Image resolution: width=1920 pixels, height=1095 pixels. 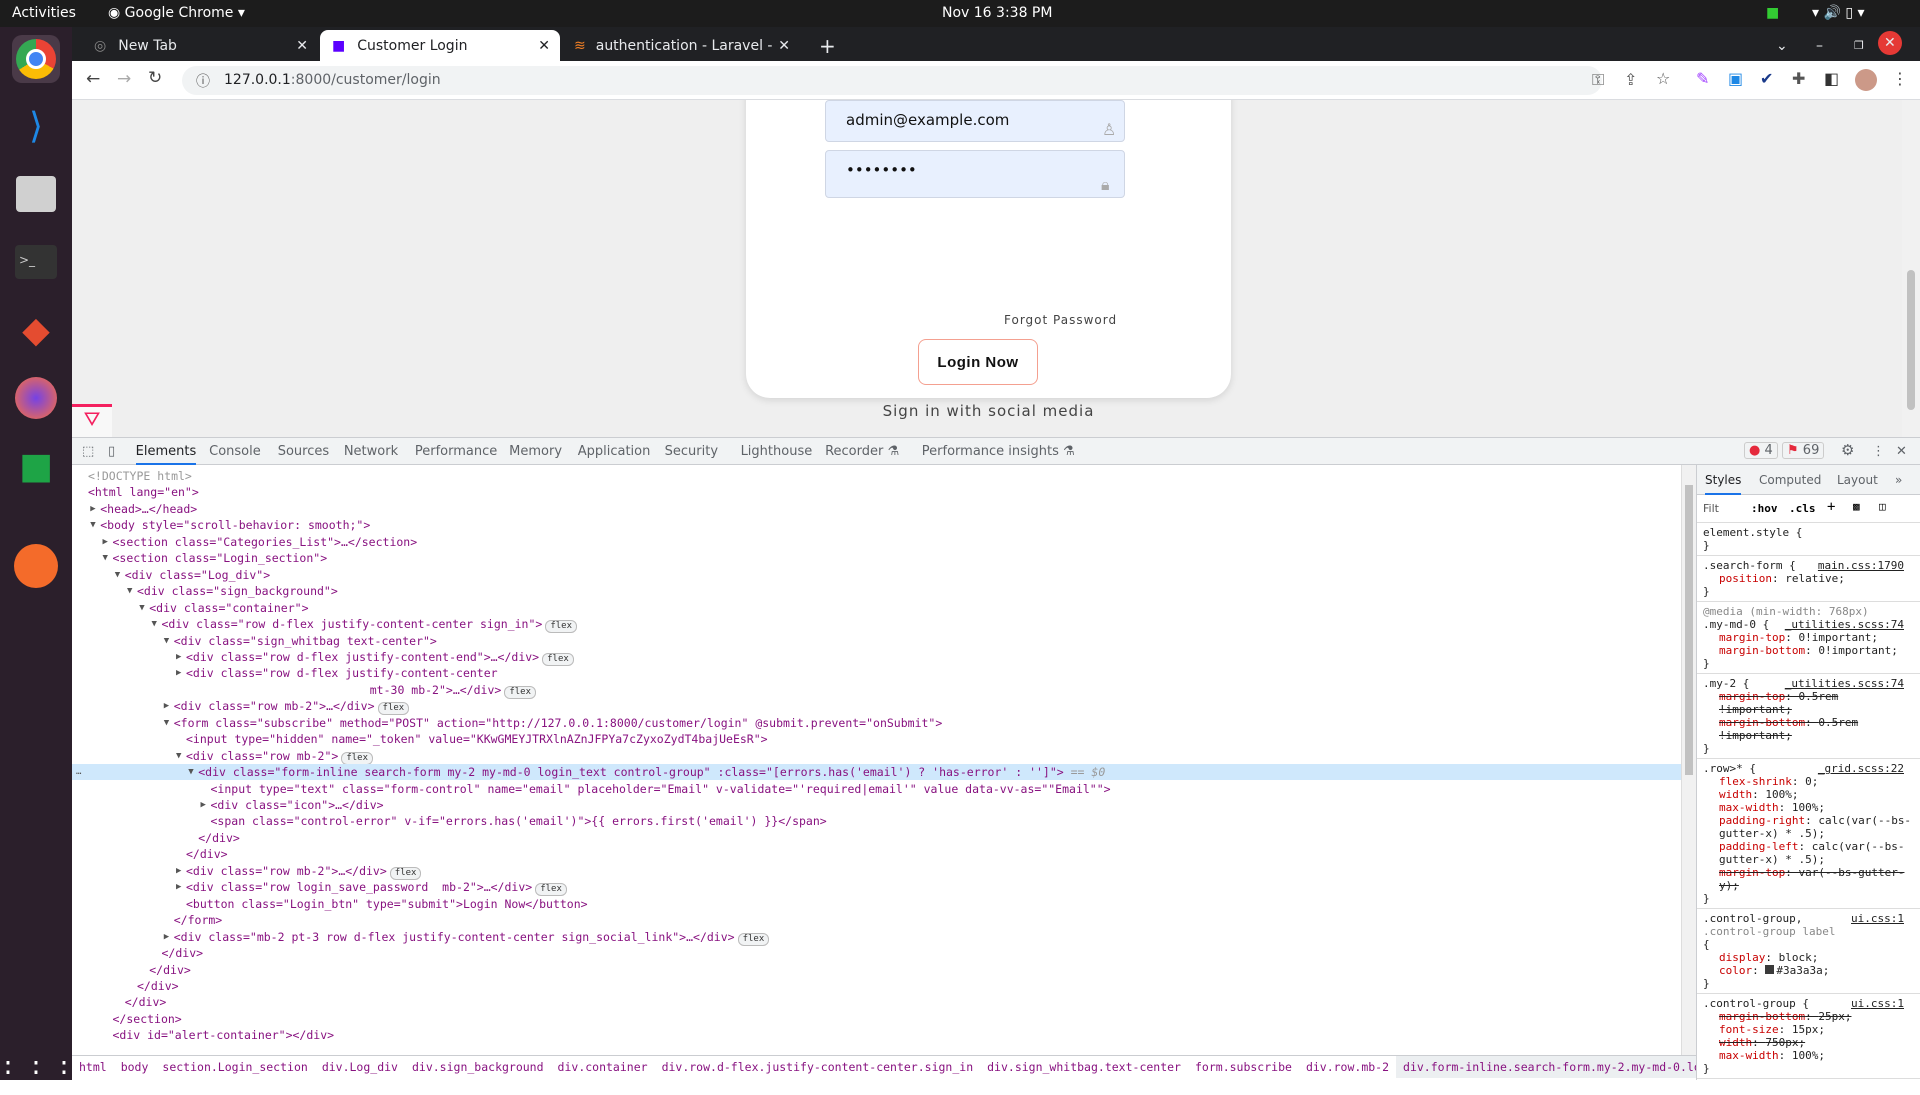 What do you see at coordinates (876, 1019) in the screenshot?
I see `dom-node-line: </section>` at bounding box center [876, 1019].